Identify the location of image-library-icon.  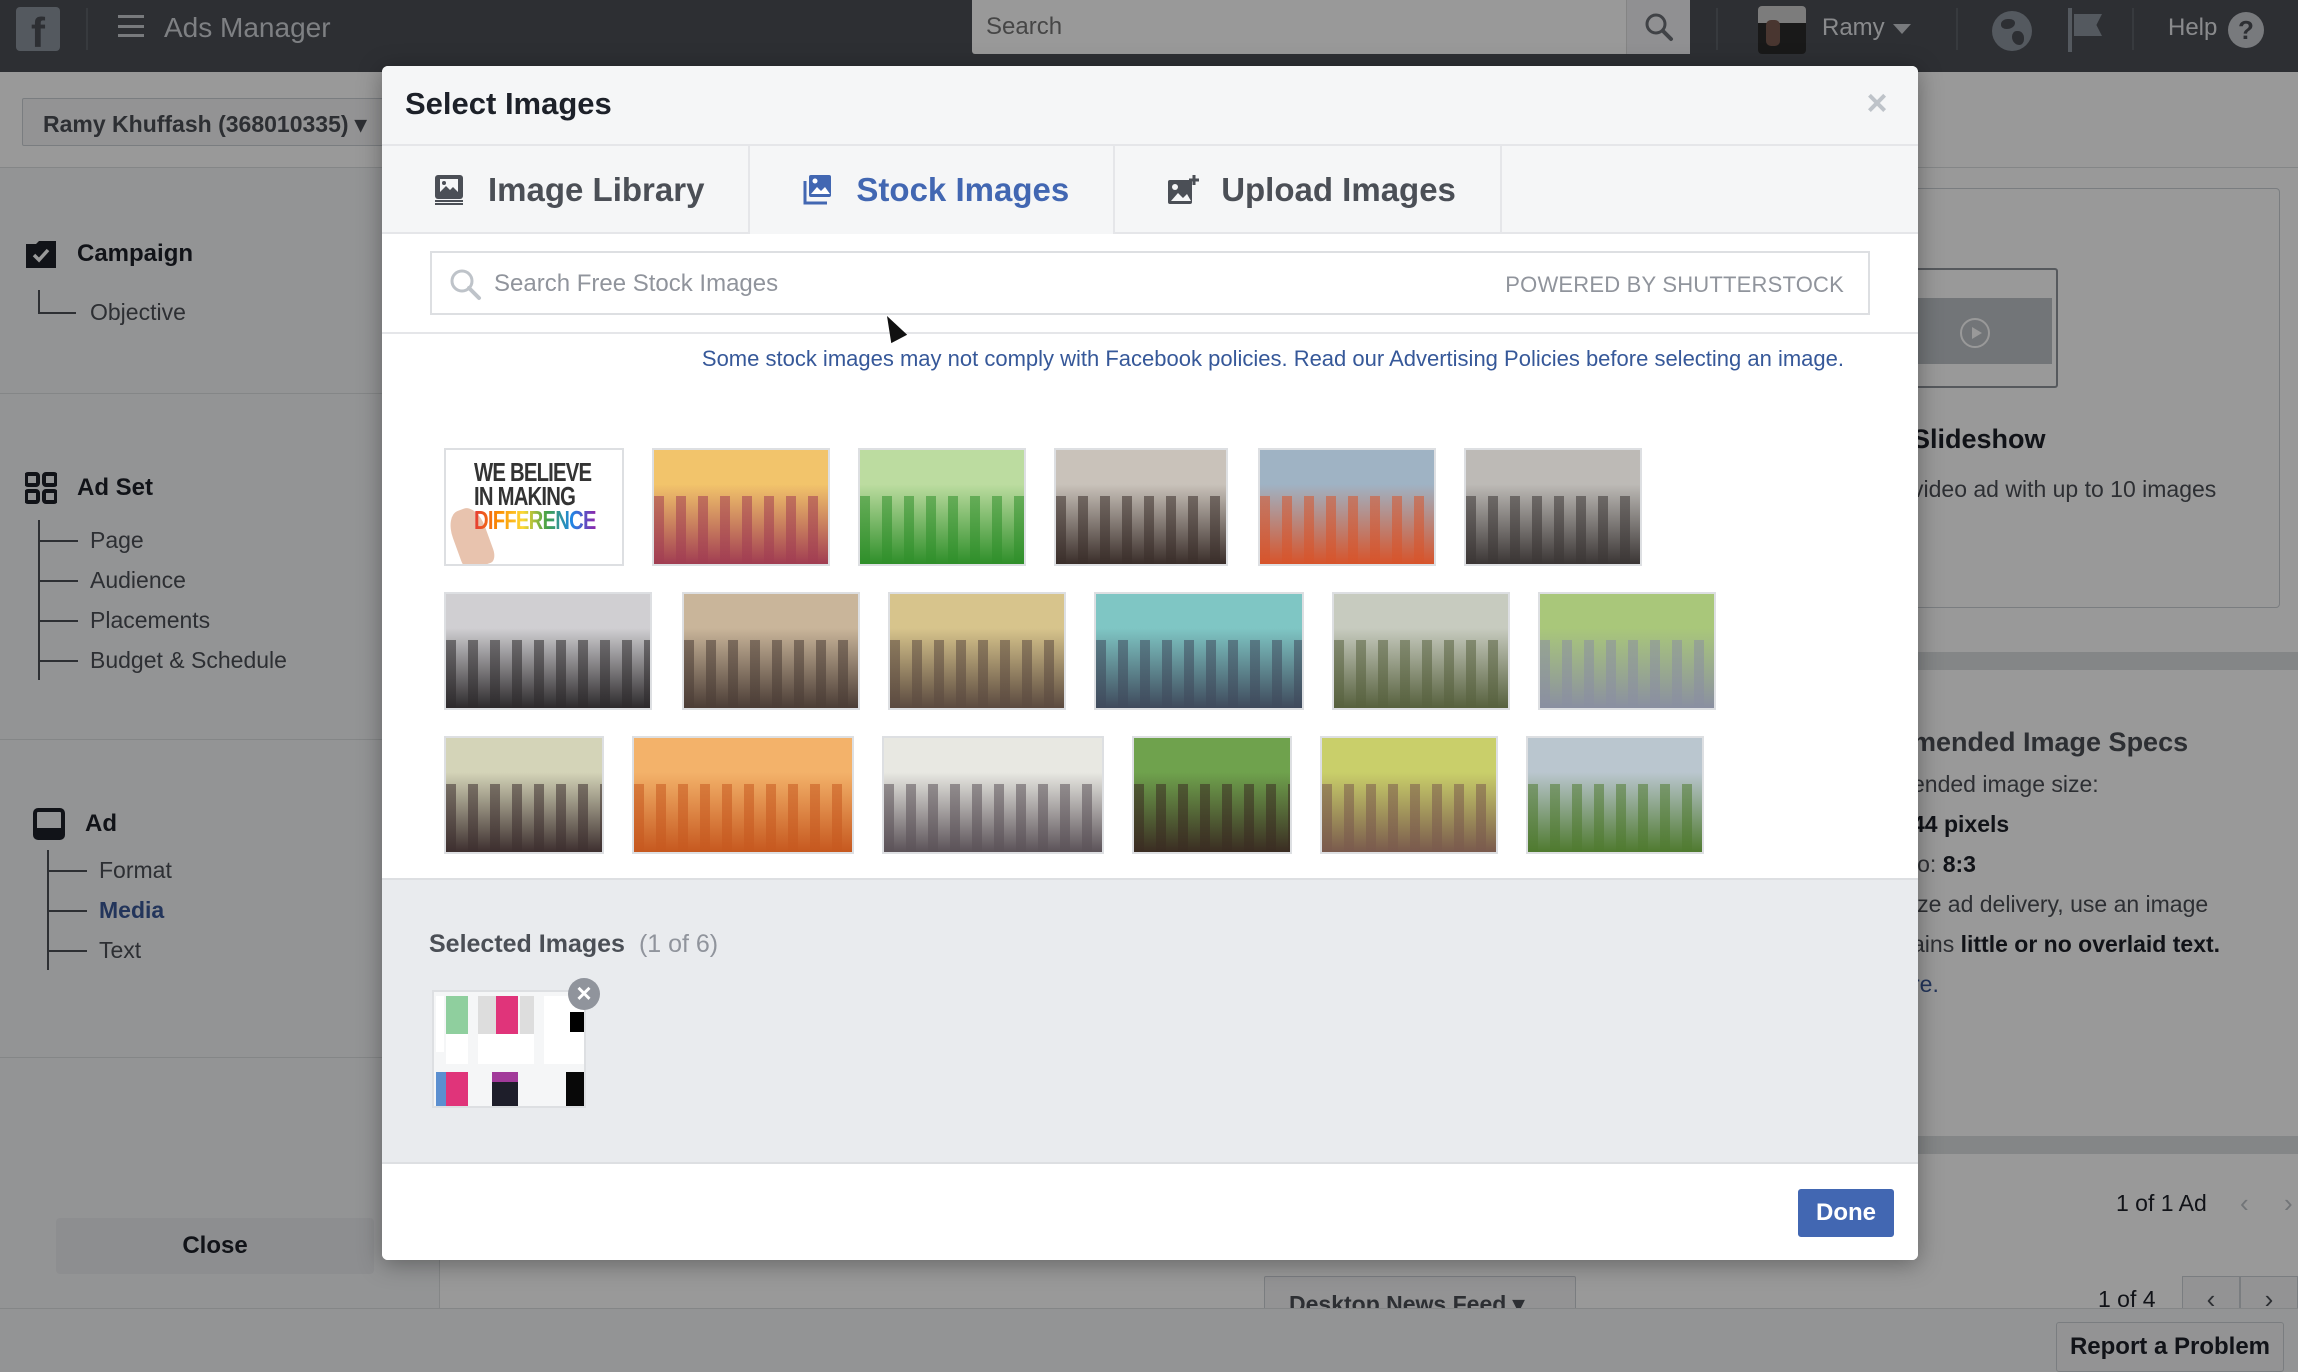
(449, 190).